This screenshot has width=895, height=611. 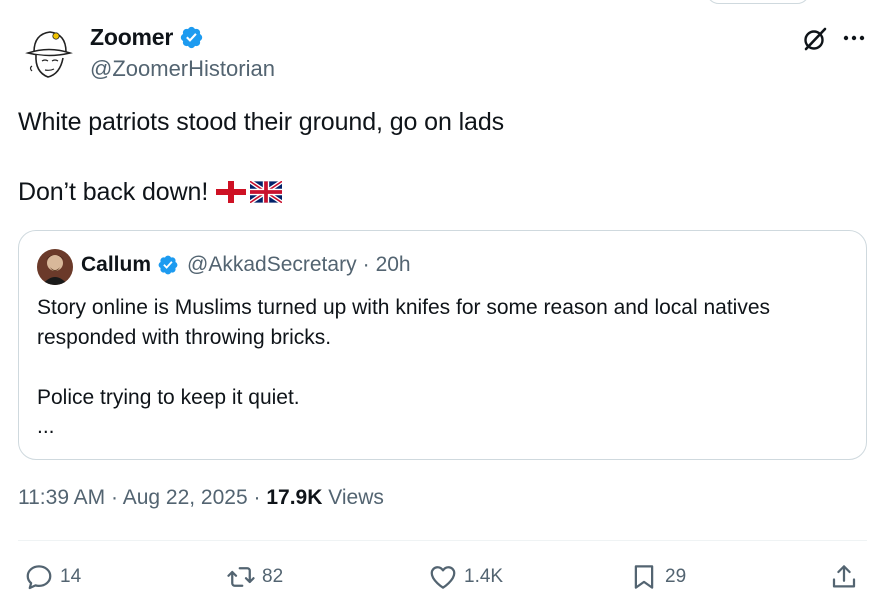 I want to click on share-button, so click(x=844, y=577).